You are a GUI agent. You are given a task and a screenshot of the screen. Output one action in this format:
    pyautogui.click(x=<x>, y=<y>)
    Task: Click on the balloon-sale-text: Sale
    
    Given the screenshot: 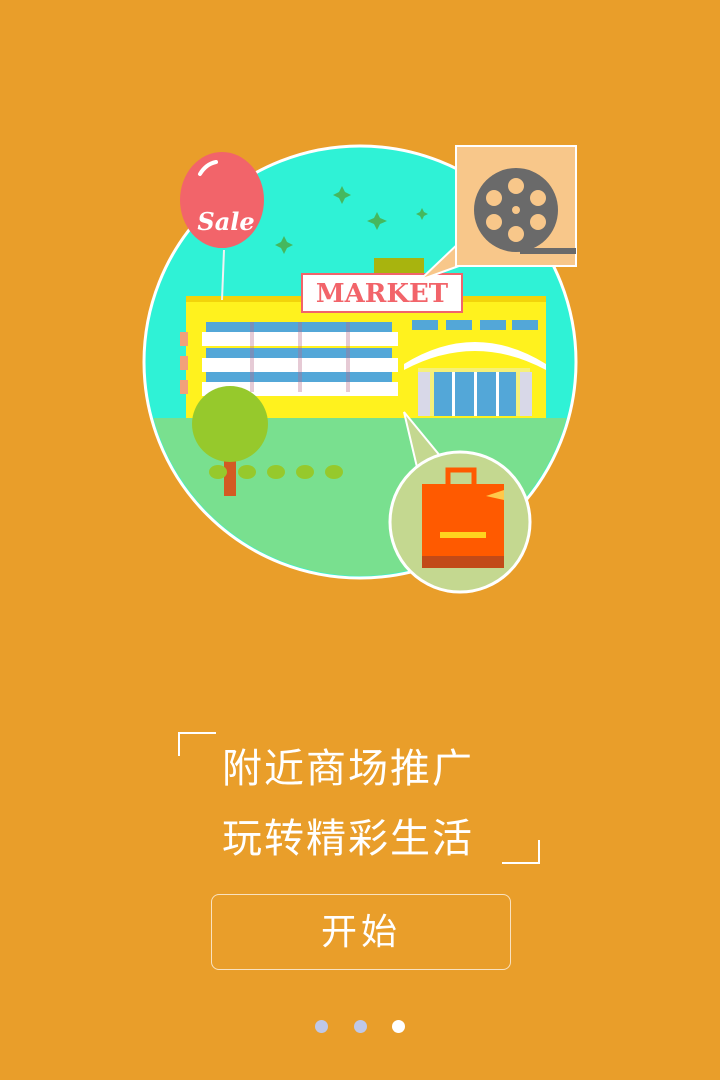 What is the action you would take?
    pyautogui.click(x=225, y=221)
    